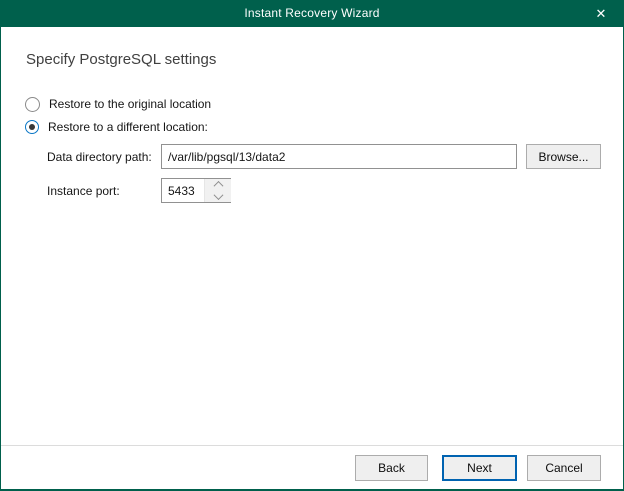 This screenshot has width=624, height=491. Describe the element at coordinates (183, 190) in the screenshot. I see `instance-port-input` at that location.